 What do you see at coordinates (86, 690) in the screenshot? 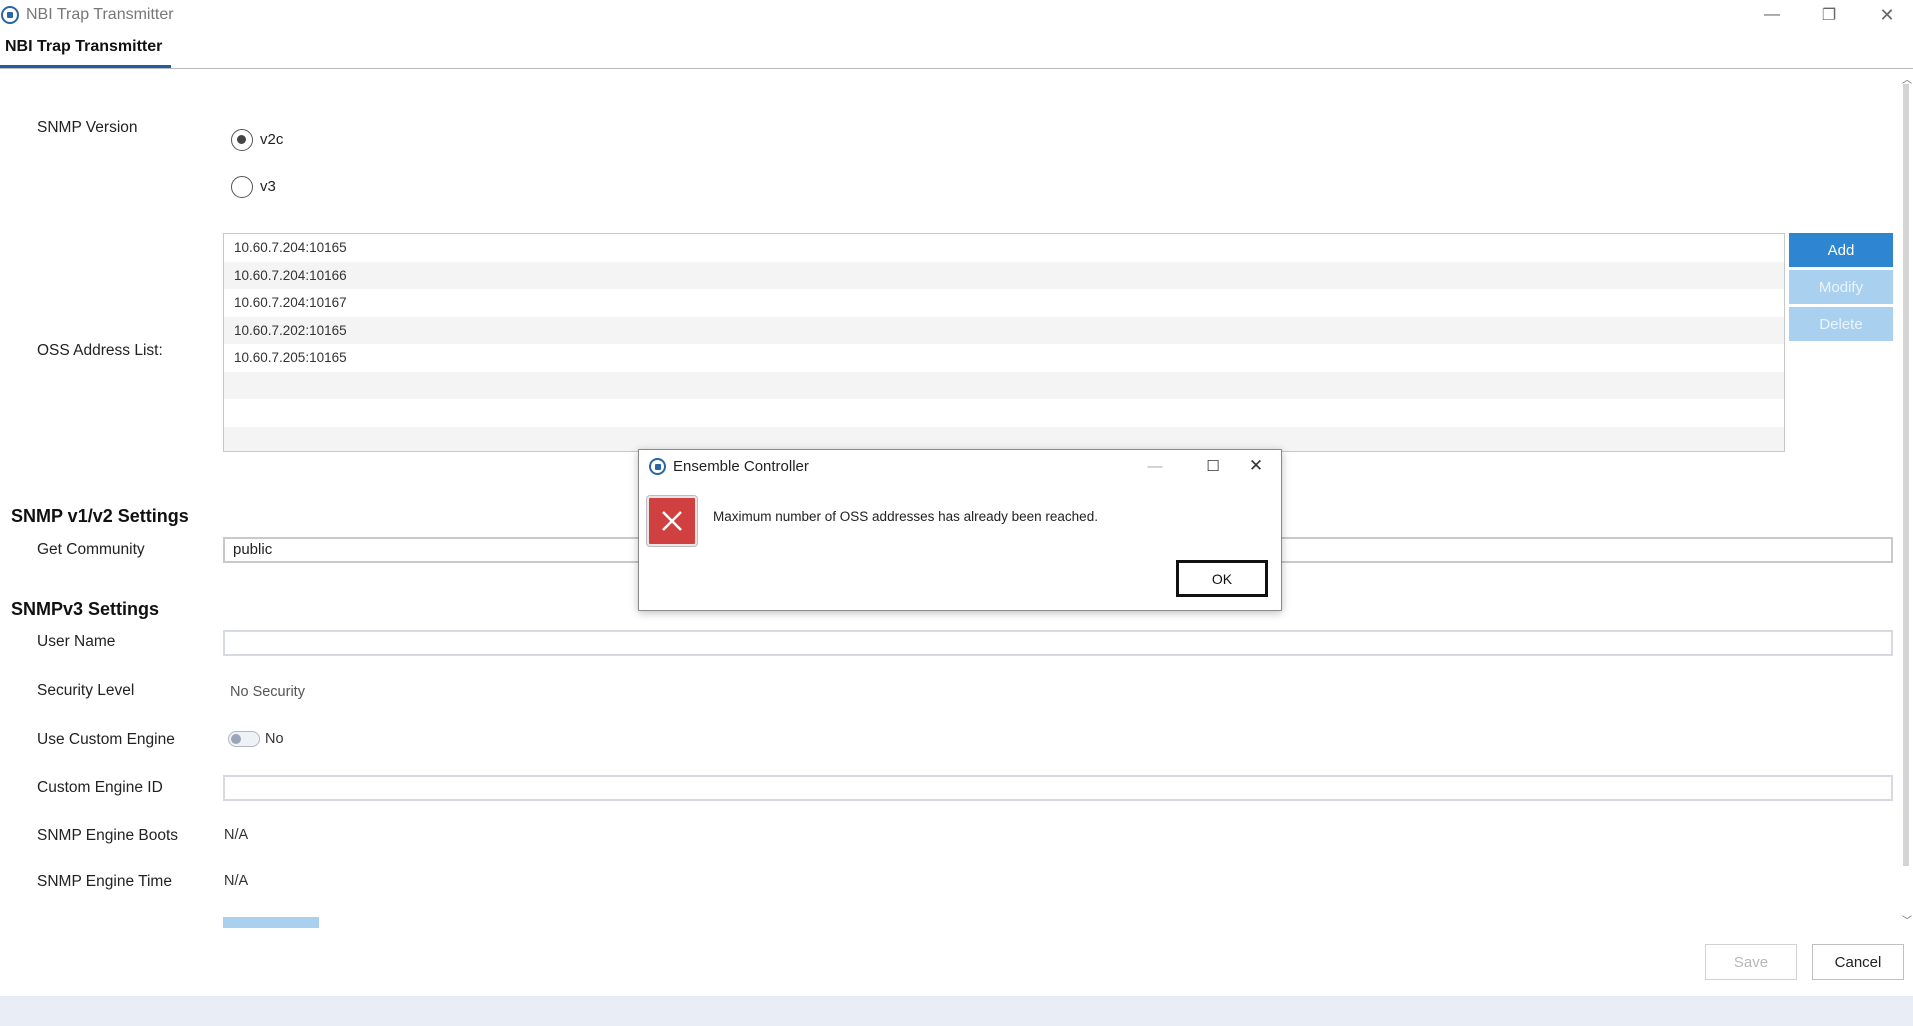
I see `security-level-label: Security Level` at bounding box center [86, 690].